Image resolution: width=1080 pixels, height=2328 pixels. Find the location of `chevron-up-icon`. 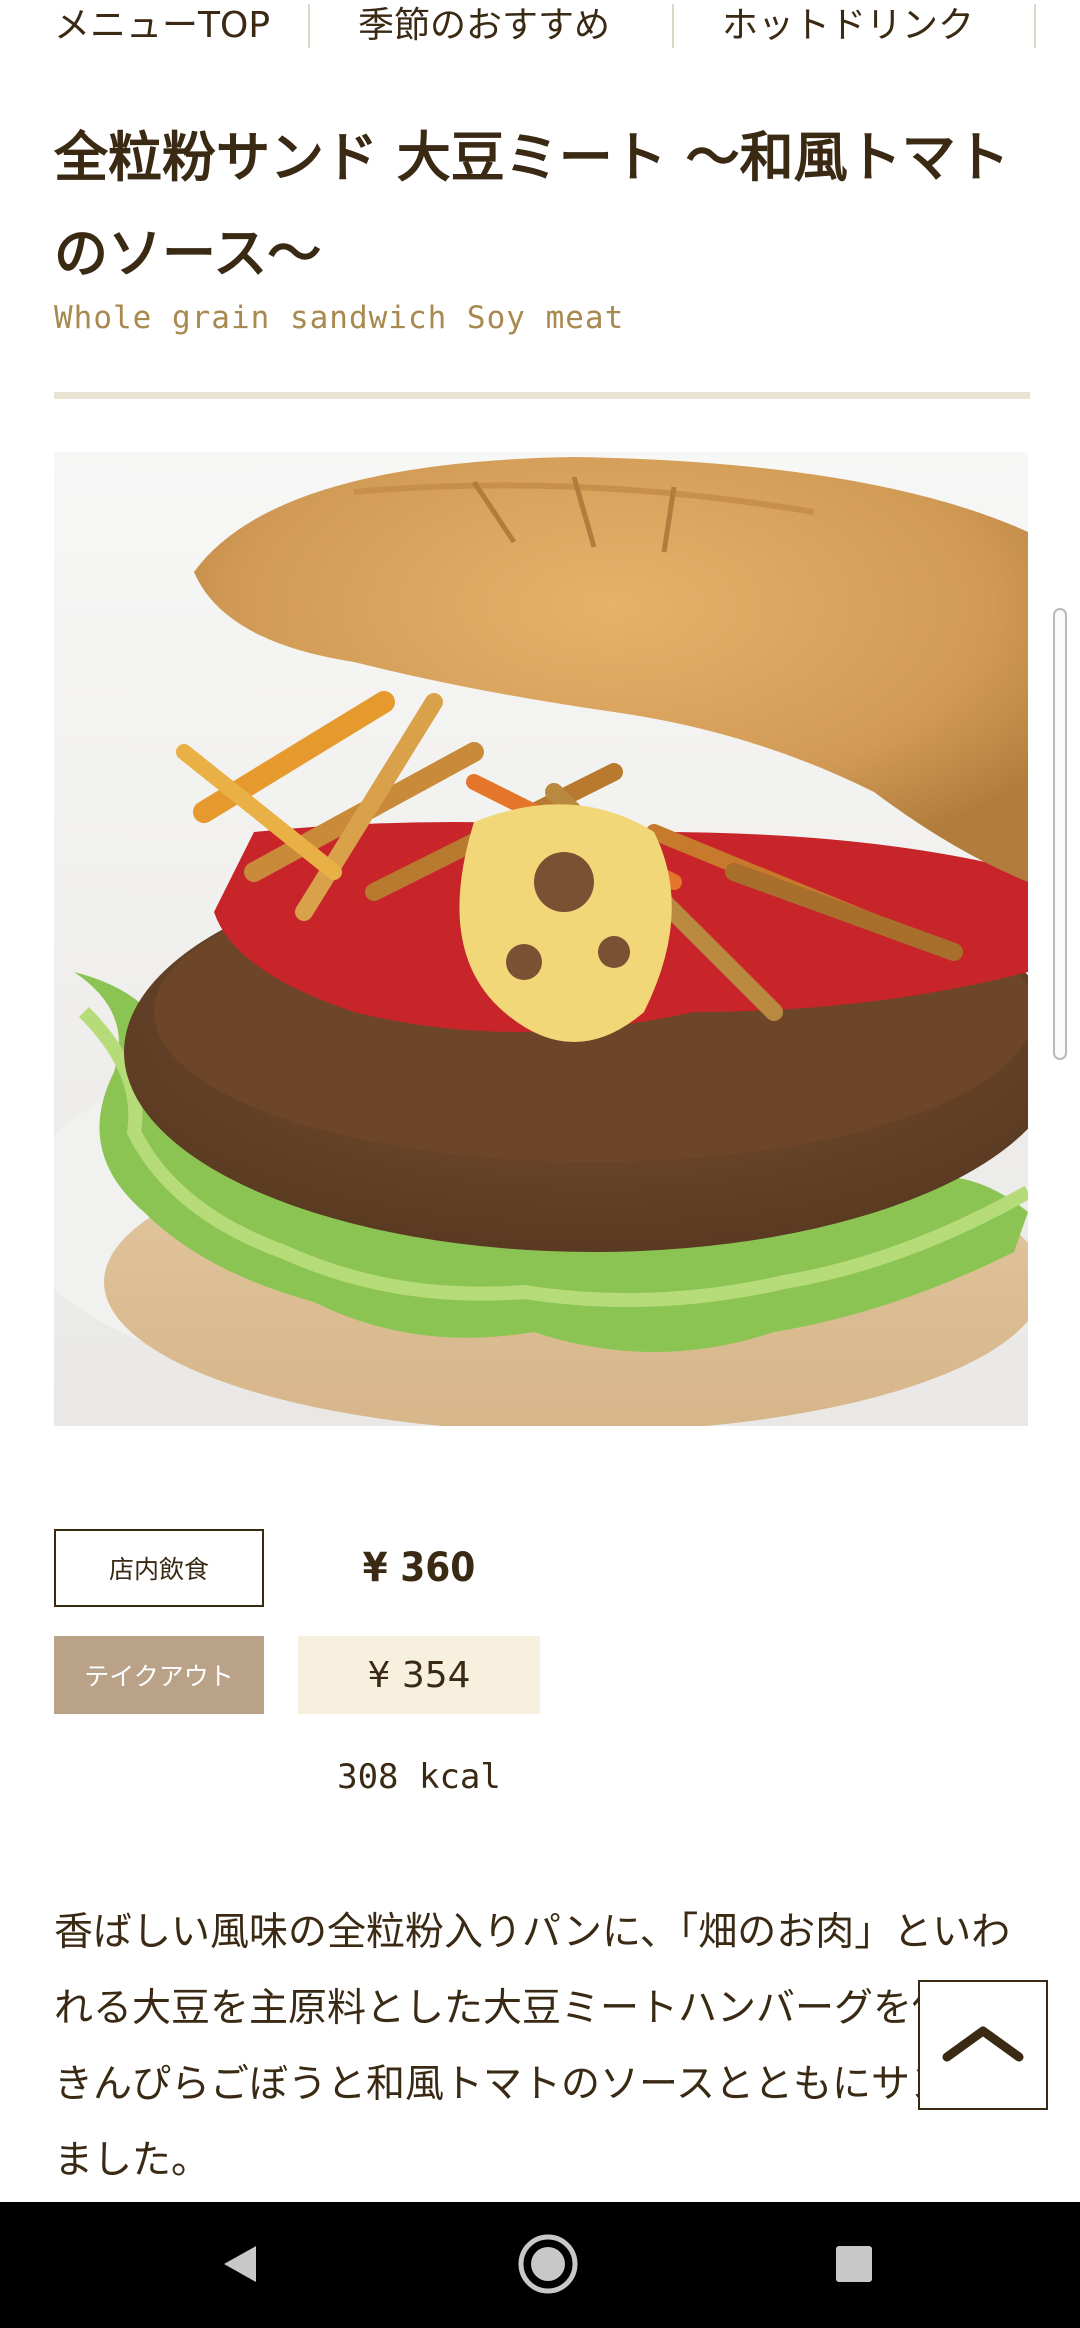

chevron-up-icon is located at coordinates (983, 2045).